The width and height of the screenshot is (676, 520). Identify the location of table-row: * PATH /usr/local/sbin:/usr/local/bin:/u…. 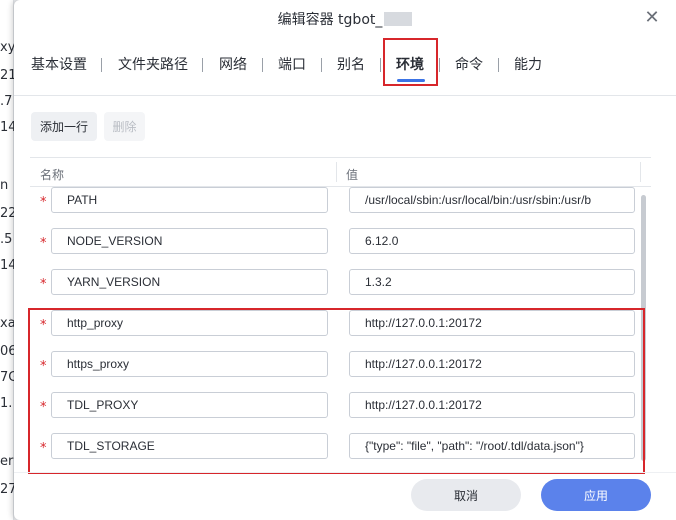
(333, 207).